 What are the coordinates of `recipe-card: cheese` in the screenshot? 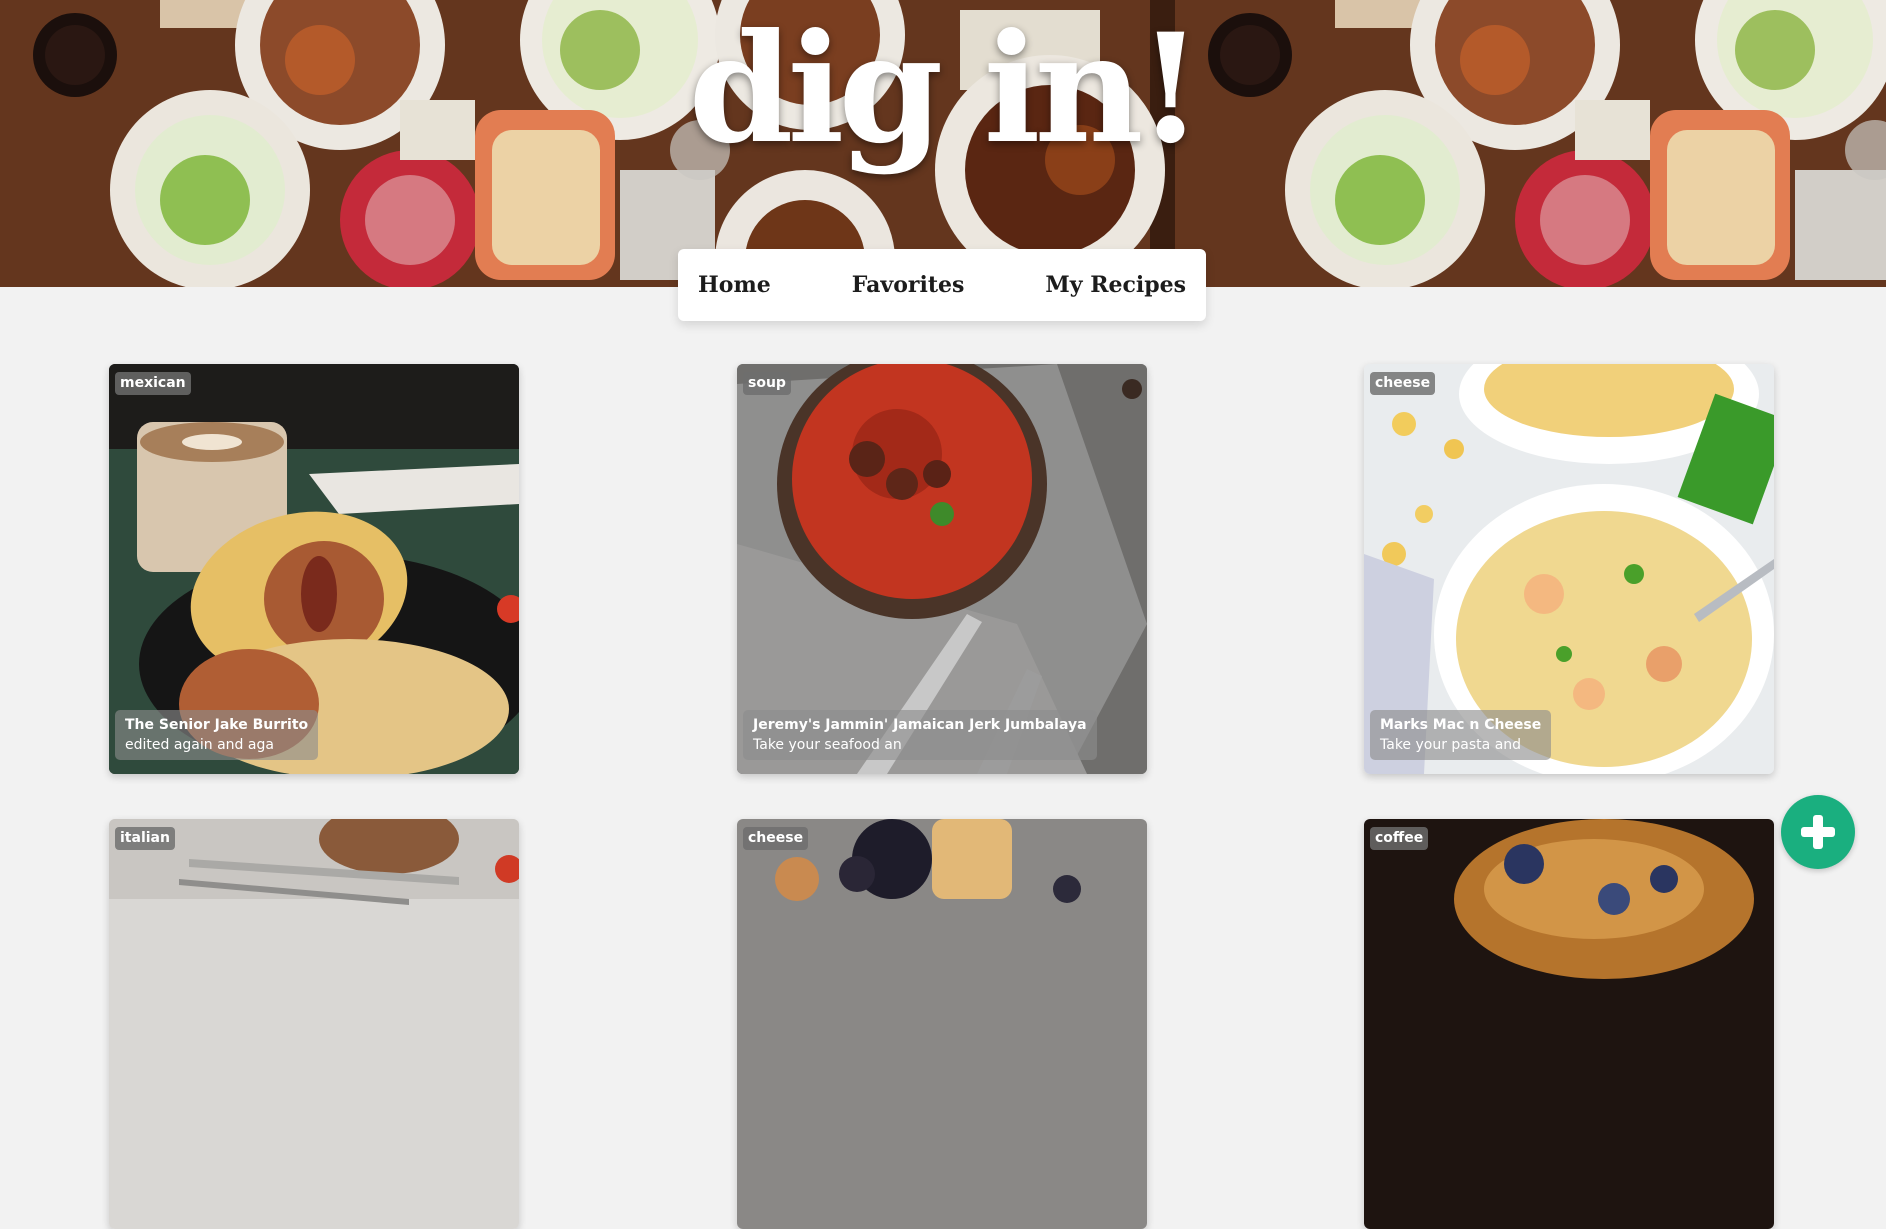 It's located at (942, 1024).